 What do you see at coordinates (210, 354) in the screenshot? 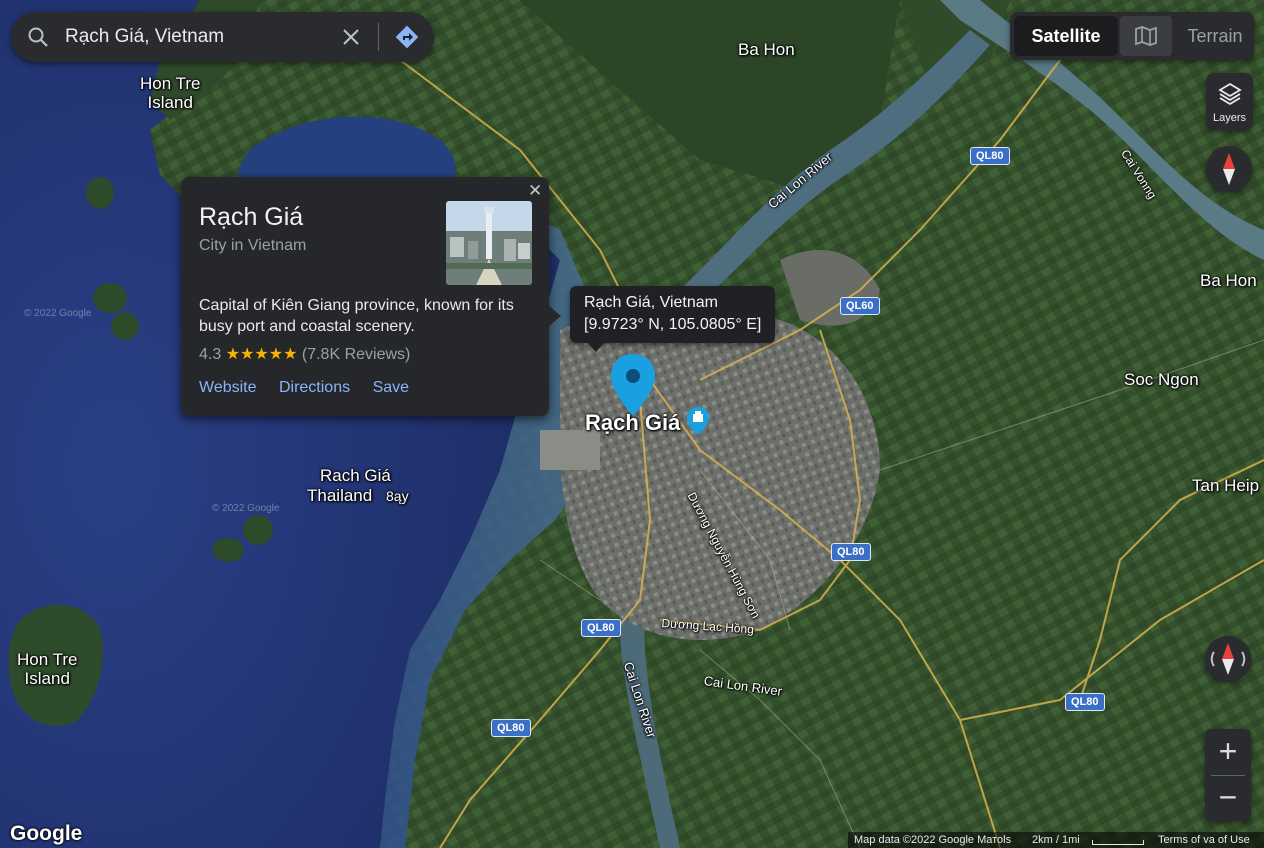
I see `rating-value: 4.3` at bounding box center [210, 354].